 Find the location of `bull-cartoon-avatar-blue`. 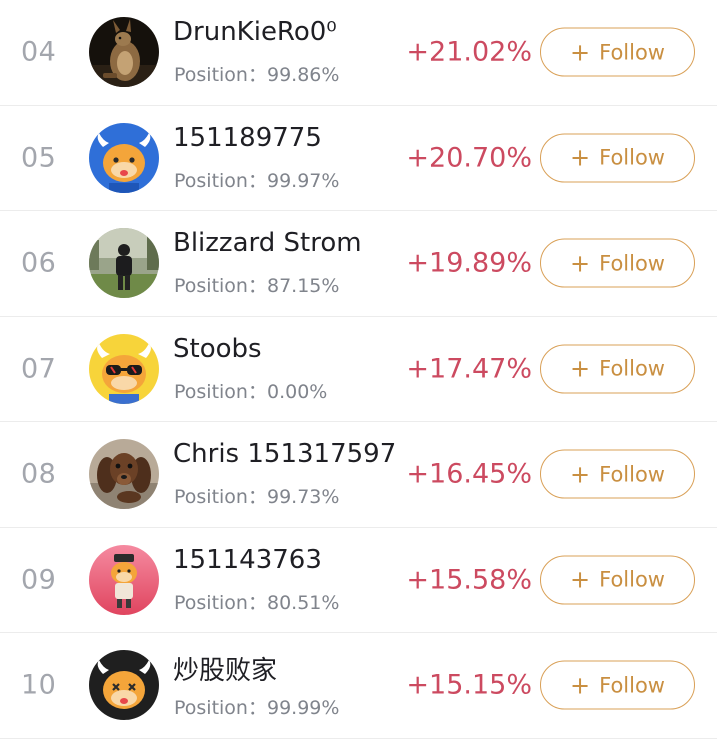

bull-cartoon-avatar-blue is located at coordinates (124, 157).